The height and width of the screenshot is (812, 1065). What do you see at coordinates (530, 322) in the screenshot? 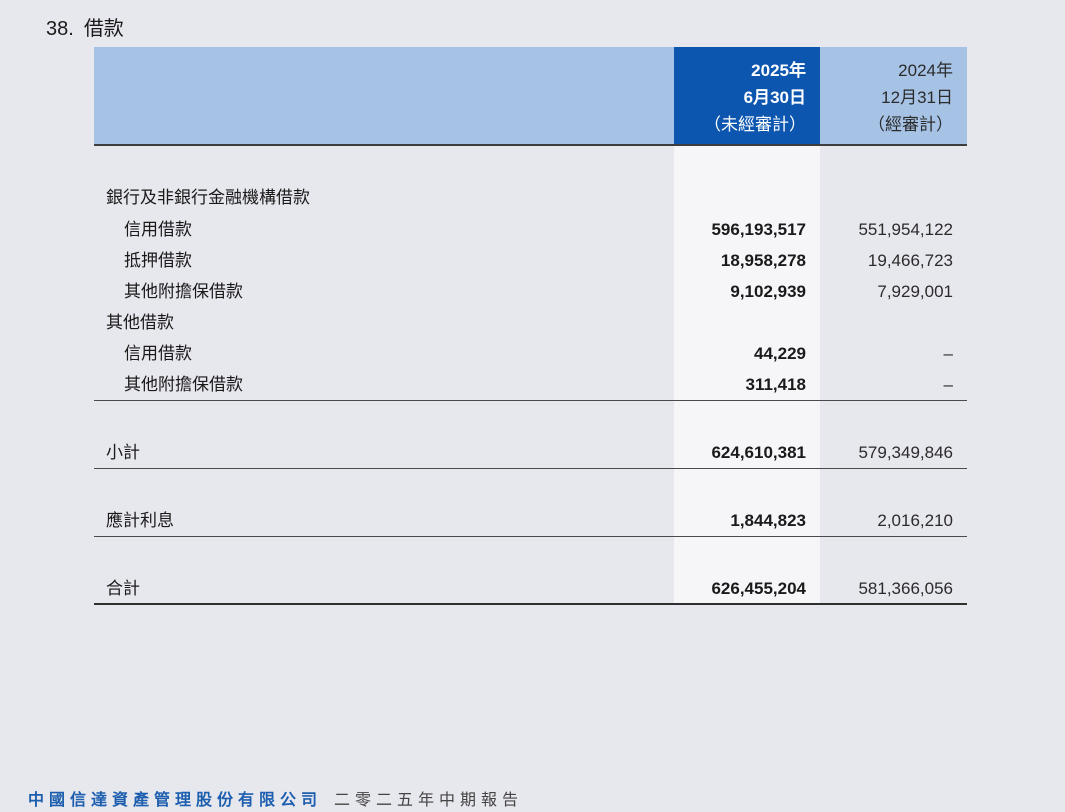
I see `table-row: 其他借款` at bounding box center [530, 322].